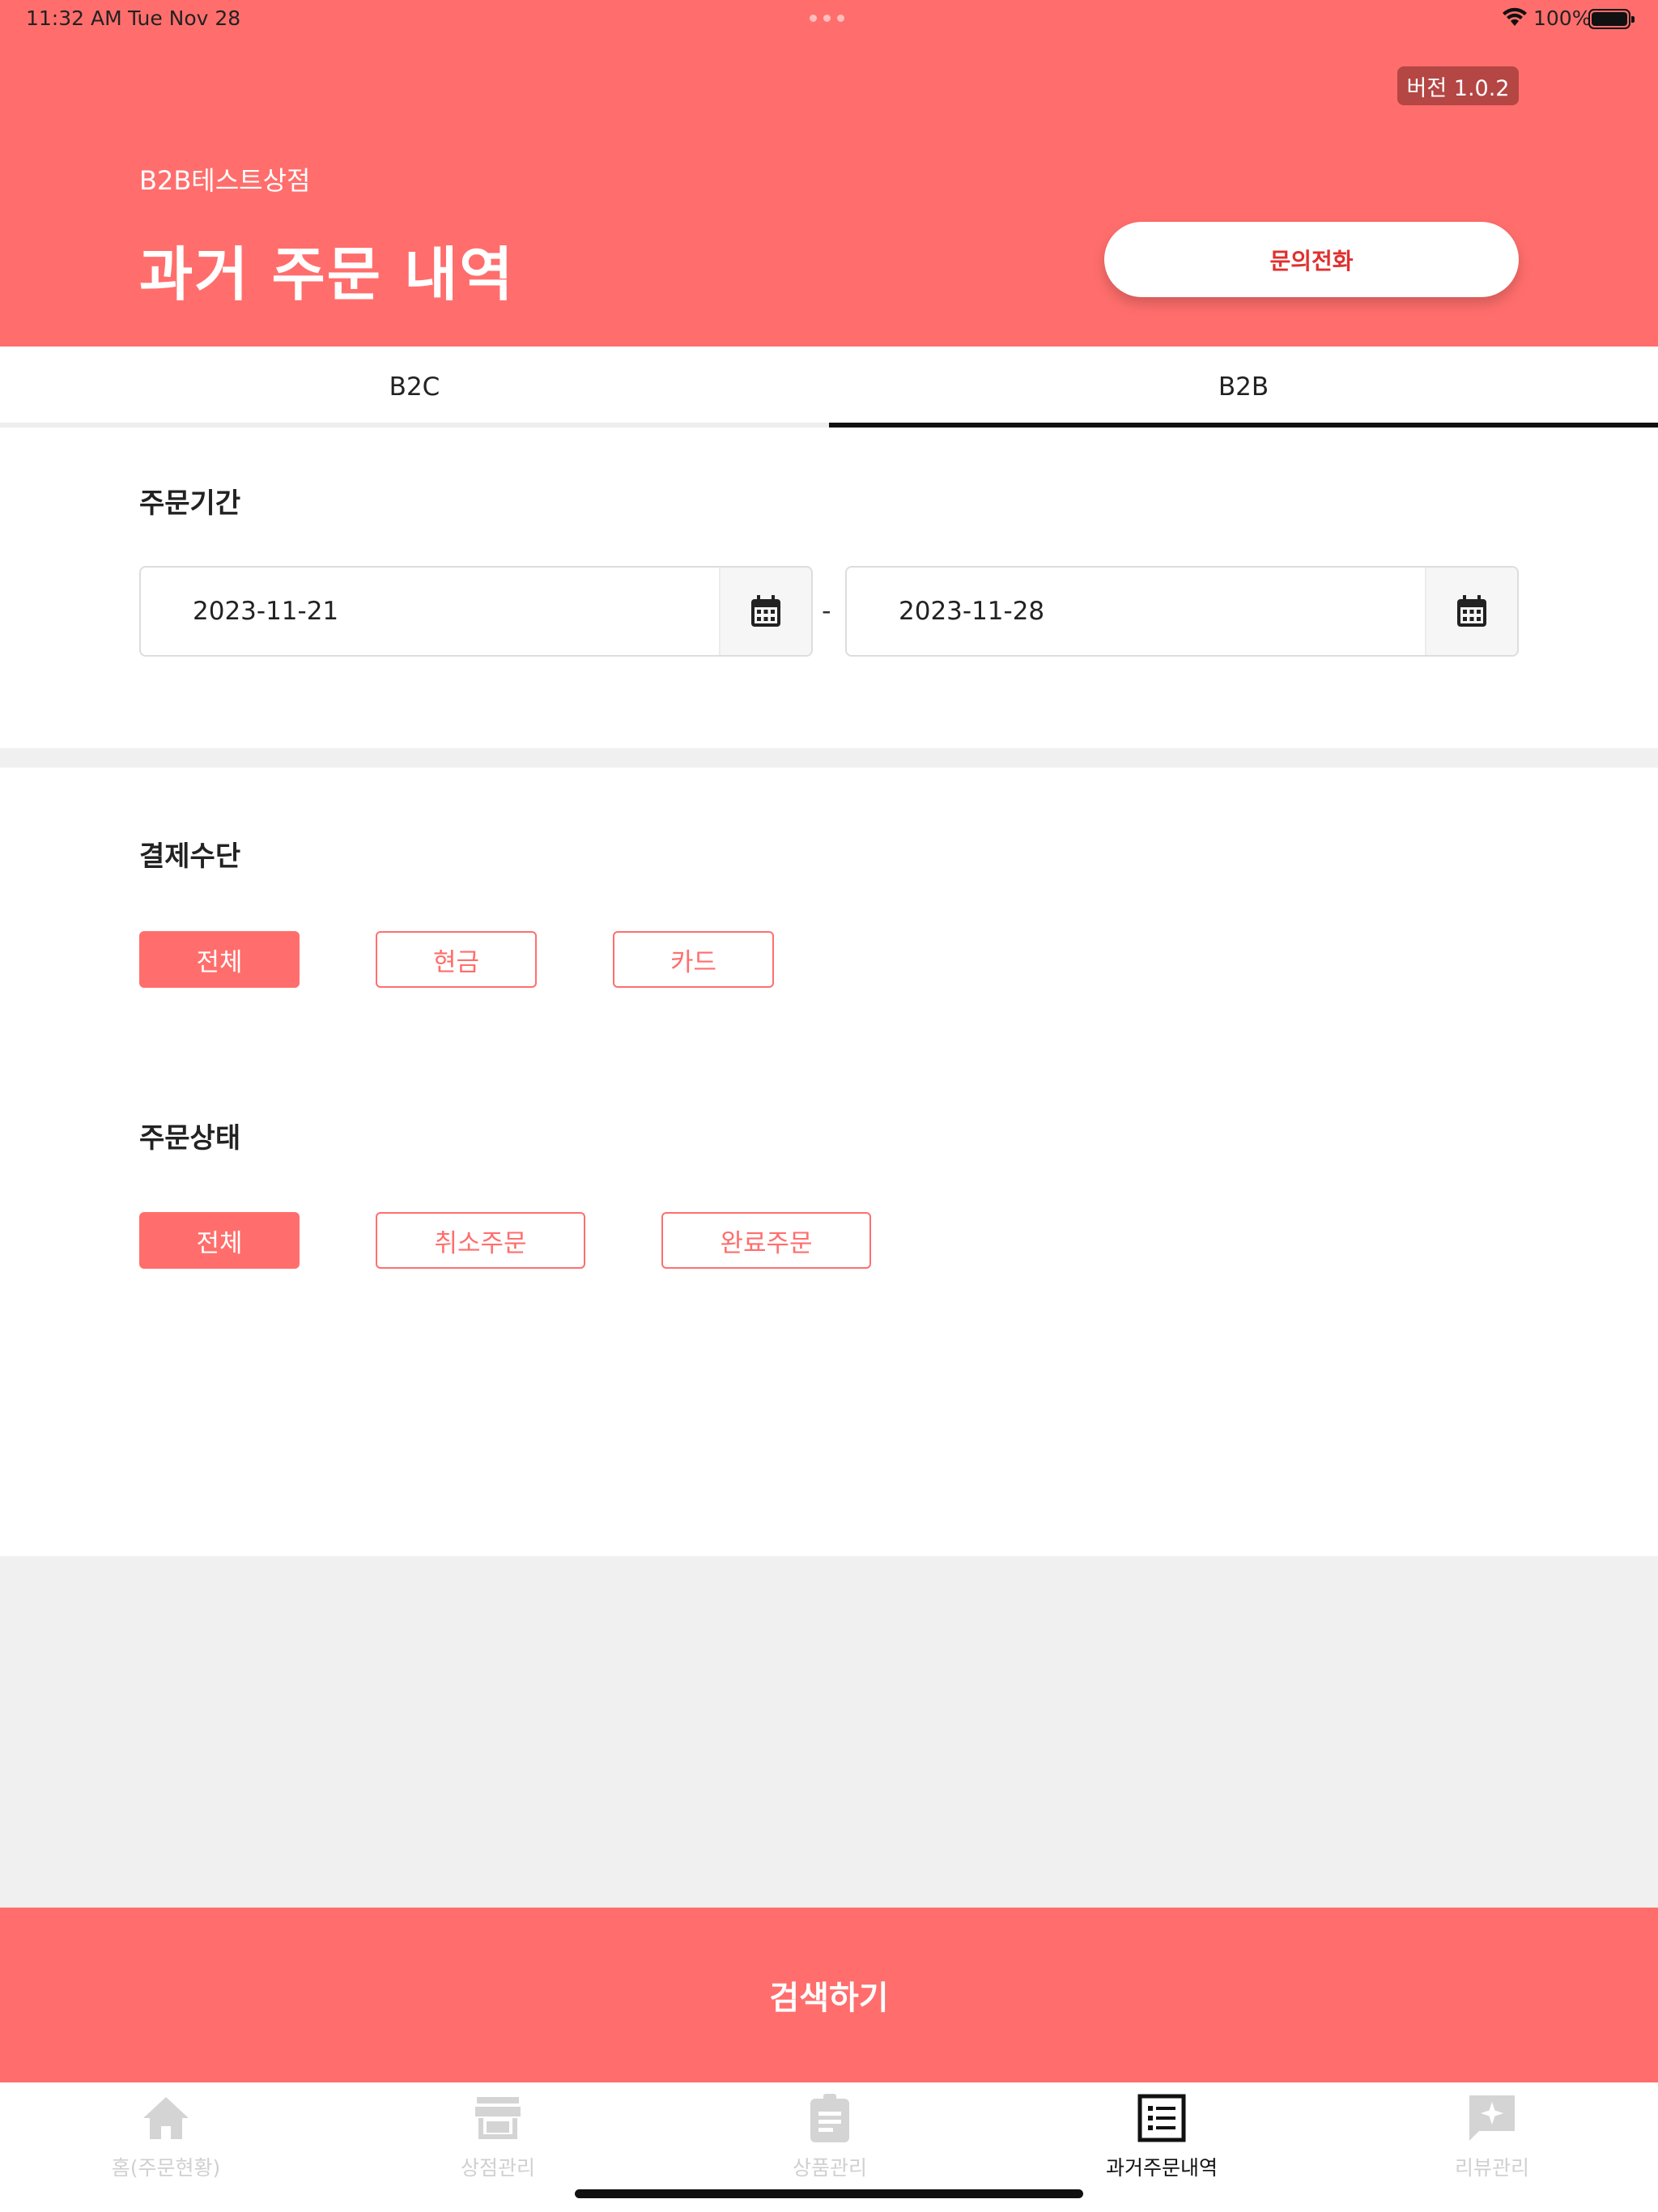 This screenshot has height=2212, width=1658. Describe the element at coordinates (184, 18) in the screenshot. I see `status-date: Tue Nov 28` at that location.